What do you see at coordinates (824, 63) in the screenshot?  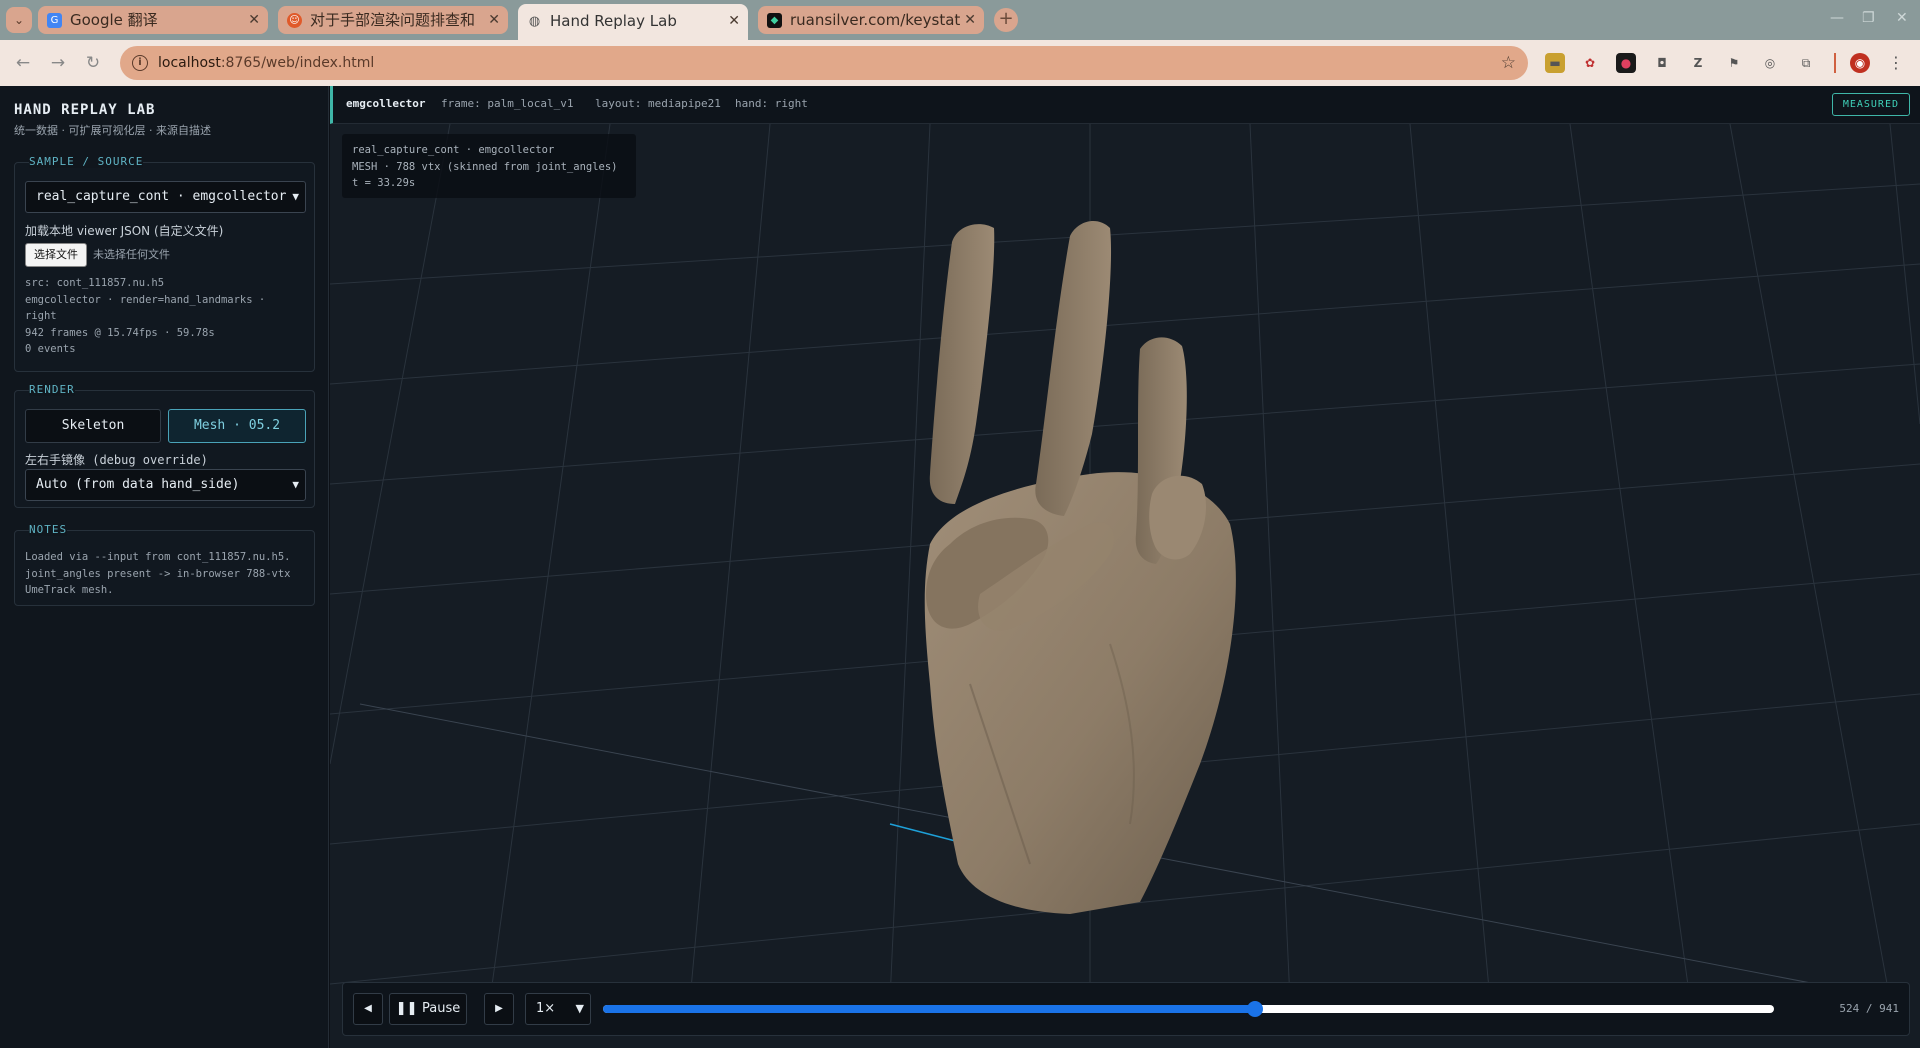 I see `address-bar: i localhost:8765/web/index.html ☆` at bounding box center [824, 63].